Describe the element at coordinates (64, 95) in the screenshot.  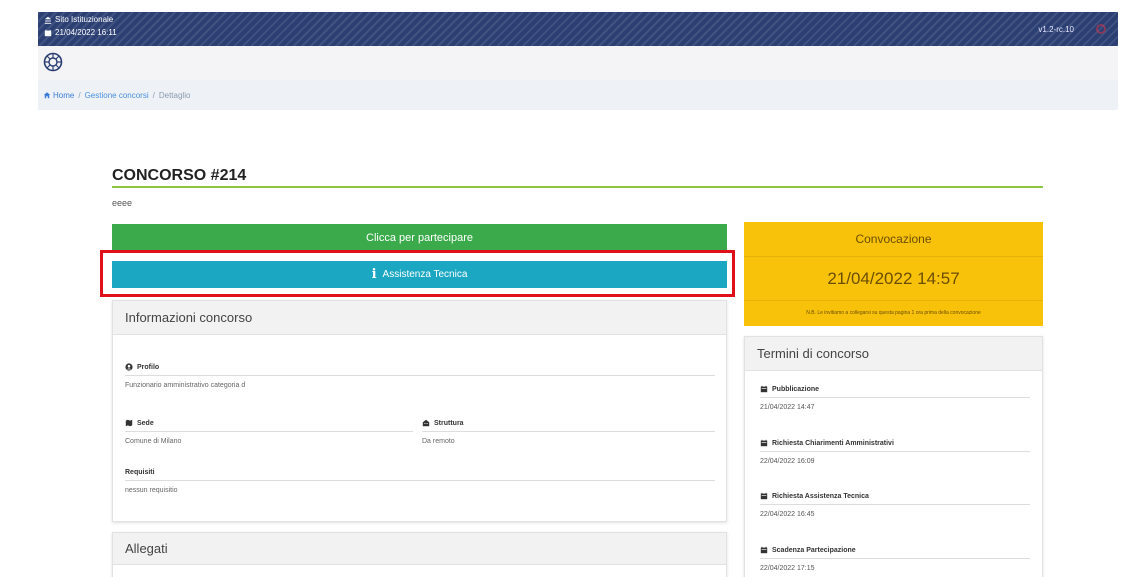
I see `breadcrumb-home-label: Home` at that location.